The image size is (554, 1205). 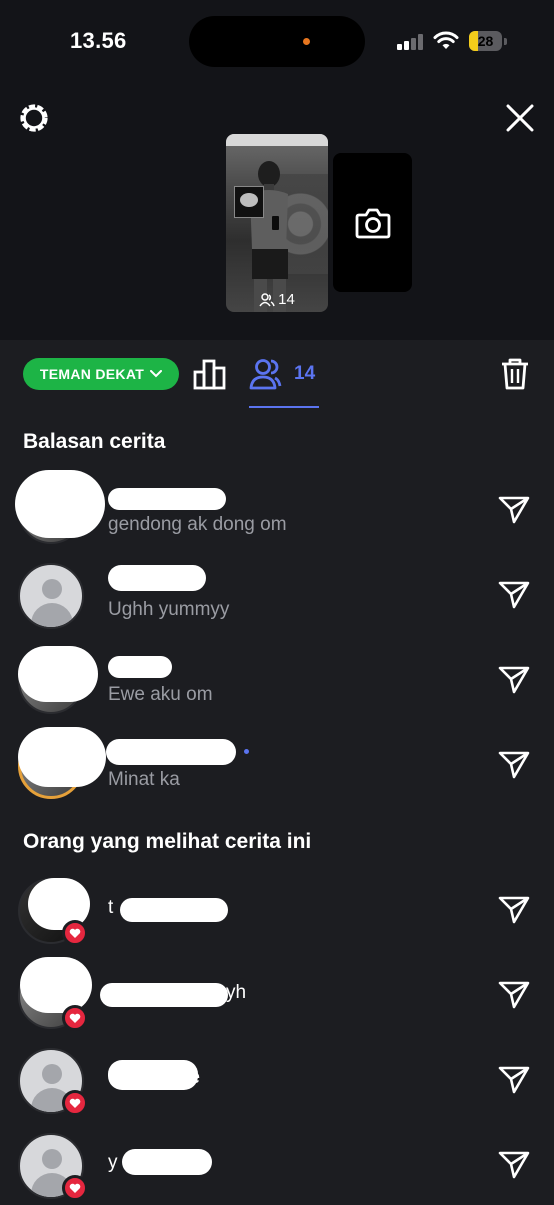 I want to click on wifi-icon, so click(x=446, y=40).